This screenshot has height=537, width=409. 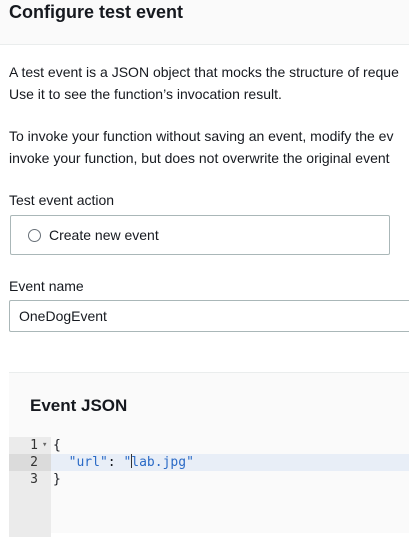 What do you see at coordinates (209, 479) in the screenshot?
I see `code-line: 3 }` at bounding box center [209, 479].